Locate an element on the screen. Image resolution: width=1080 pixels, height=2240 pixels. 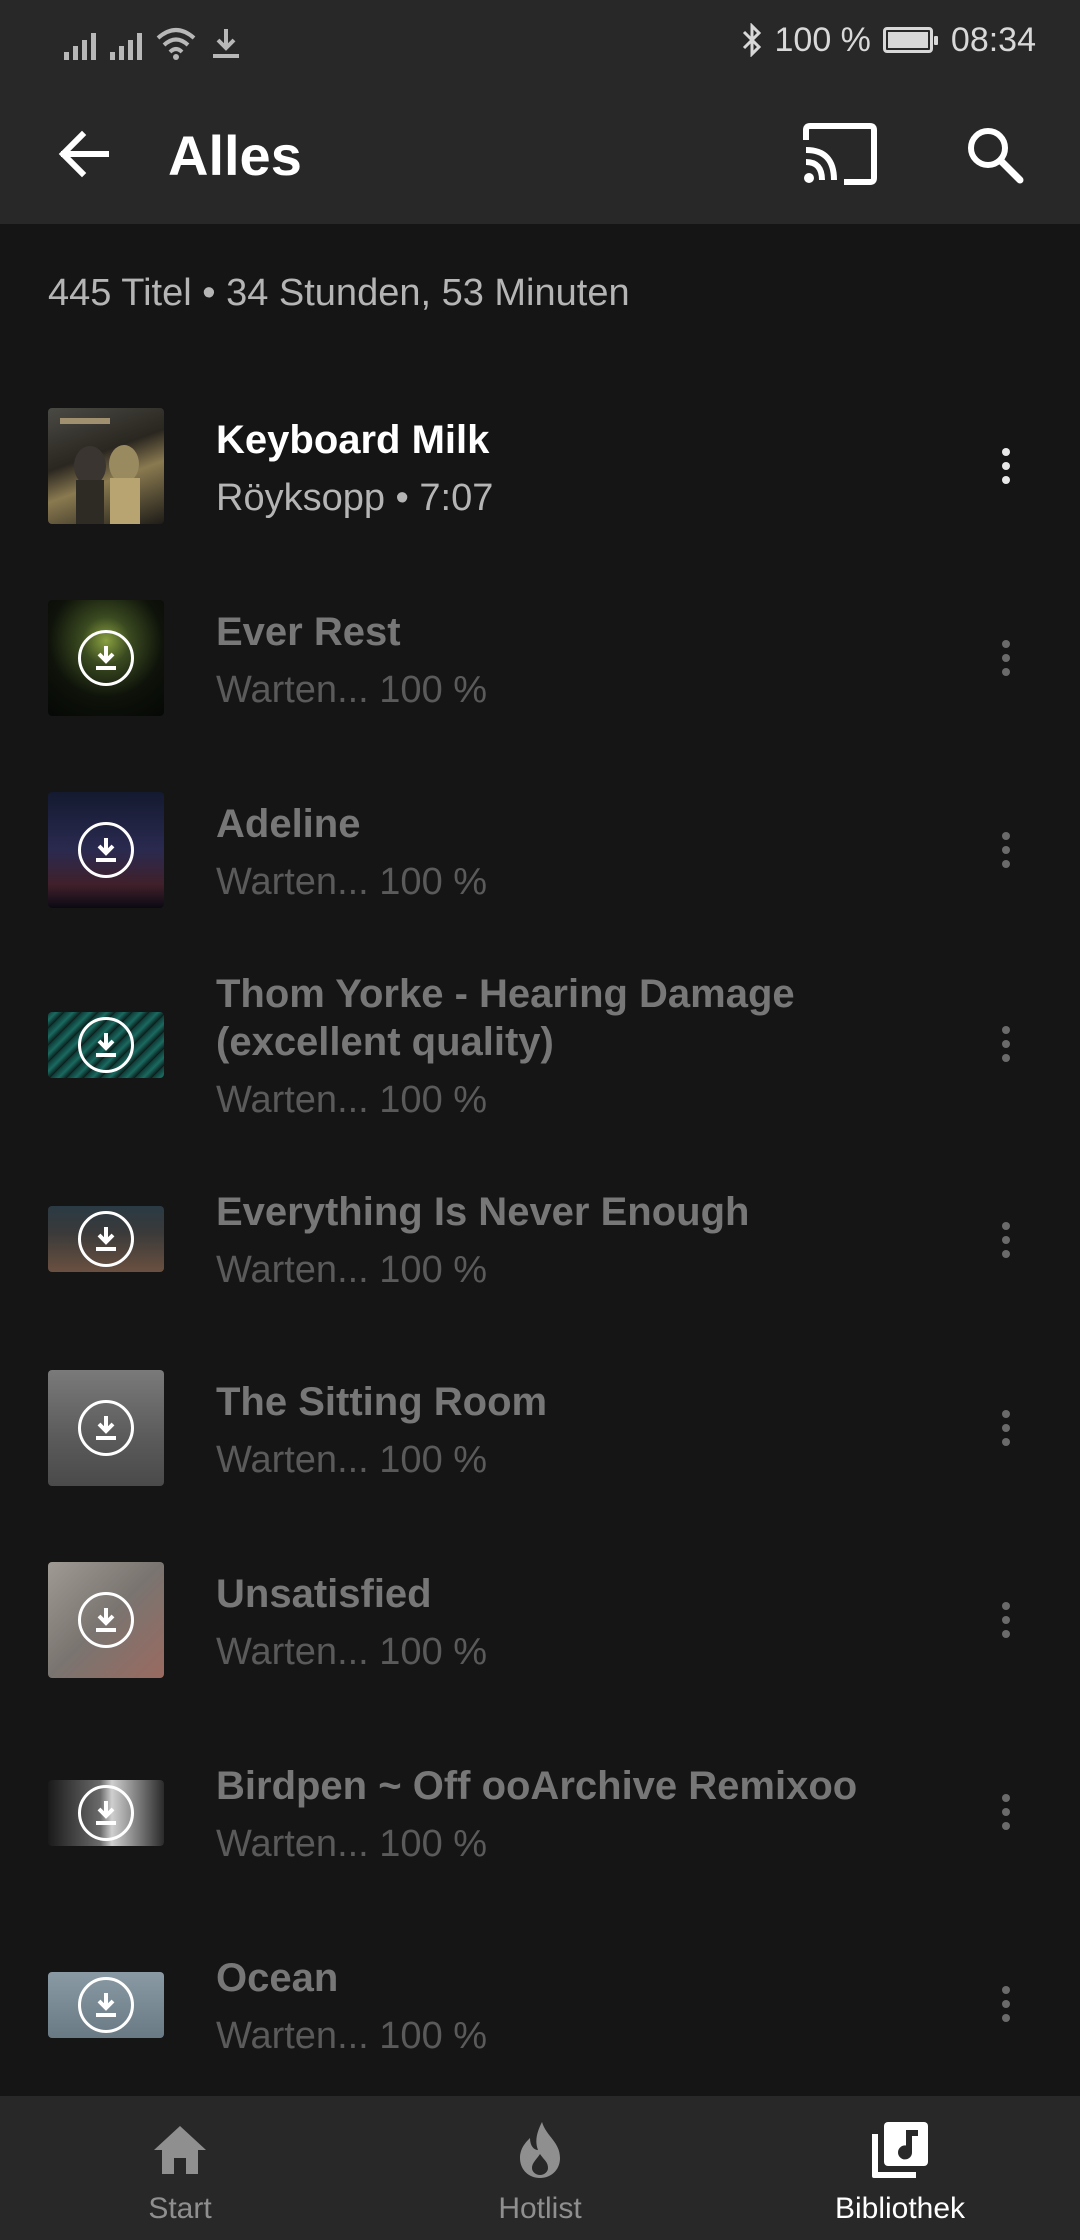
track-title: The Sitting Room is located at coordinates (382, 1402).